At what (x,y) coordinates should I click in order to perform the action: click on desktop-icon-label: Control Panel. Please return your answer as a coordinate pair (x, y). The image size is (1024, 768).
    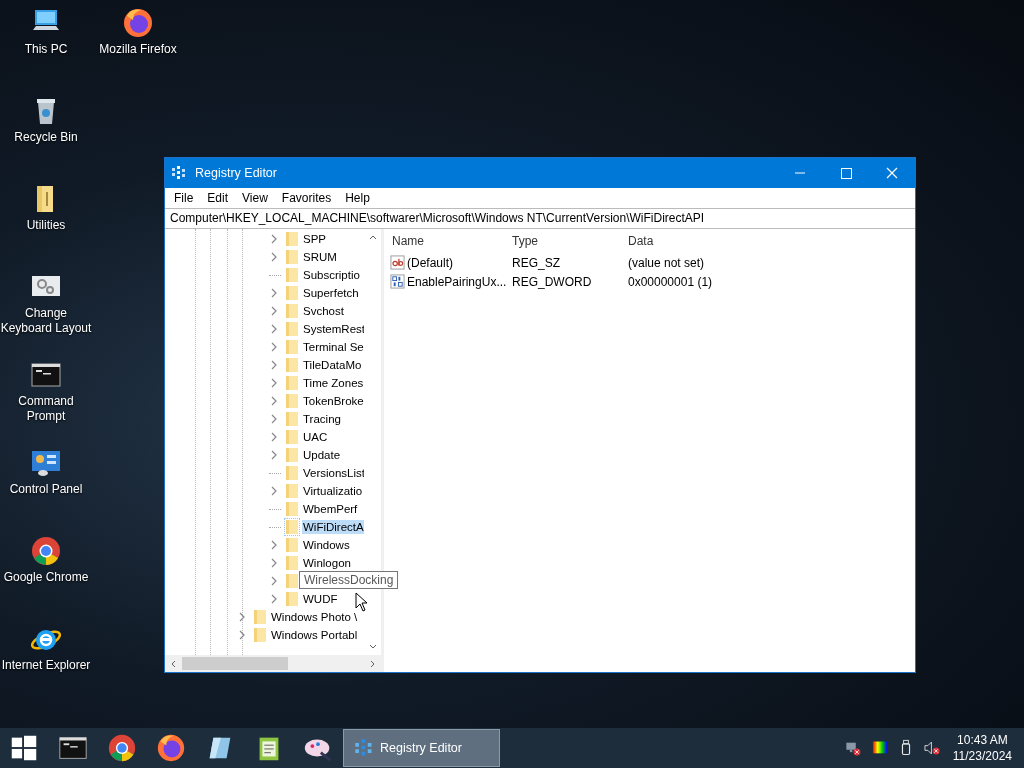
    Looking at the image, I should click on (46, 489).